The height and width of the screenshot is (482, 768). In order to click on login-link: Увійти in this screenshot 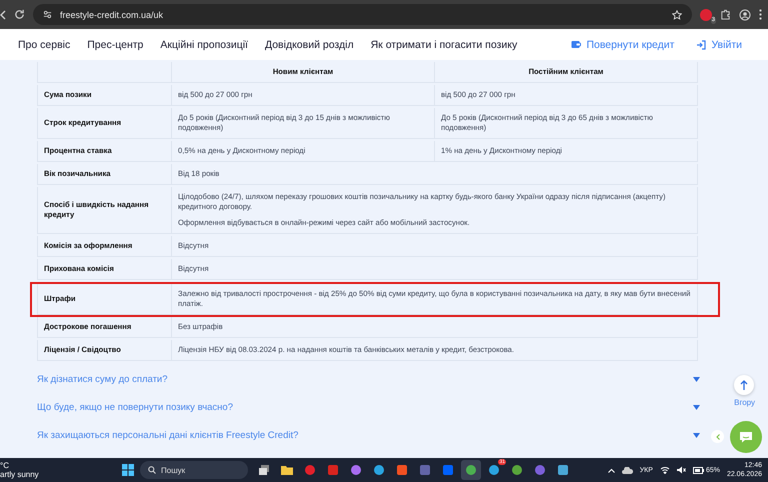, I will do `click(732, 44)`.